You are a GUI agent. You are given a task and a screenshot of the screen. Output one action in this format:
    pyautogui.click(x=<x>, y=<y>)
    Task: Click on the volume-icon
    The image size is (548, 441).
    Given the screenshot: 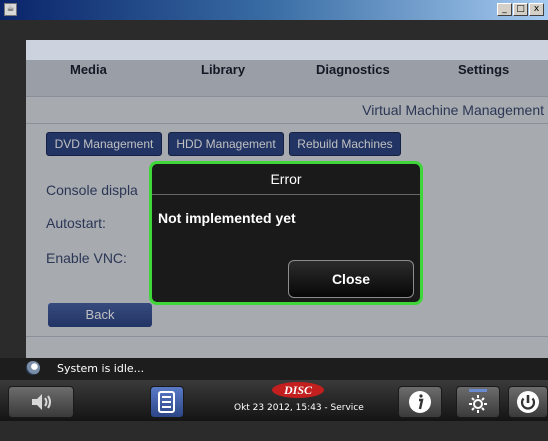 What is the action you would take?
    pyautogui.click(x=41, y=402)
    